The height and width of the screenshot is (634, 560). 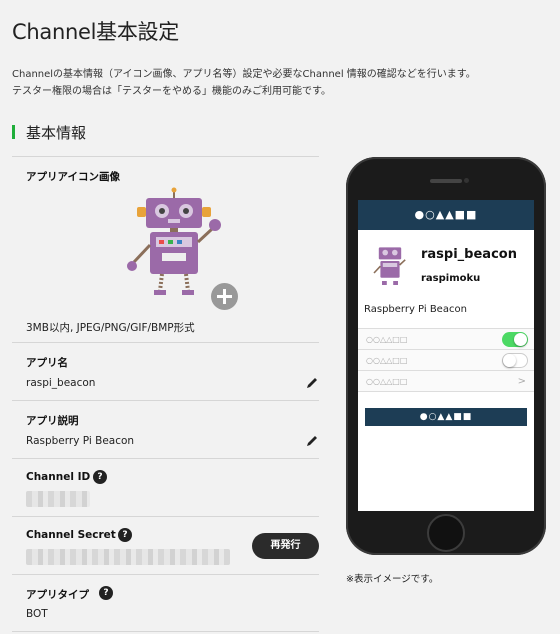 What do you see at coordinates (466, 180) in the screenshot?
I see `phone-camera` at bounding box center [466, 180].